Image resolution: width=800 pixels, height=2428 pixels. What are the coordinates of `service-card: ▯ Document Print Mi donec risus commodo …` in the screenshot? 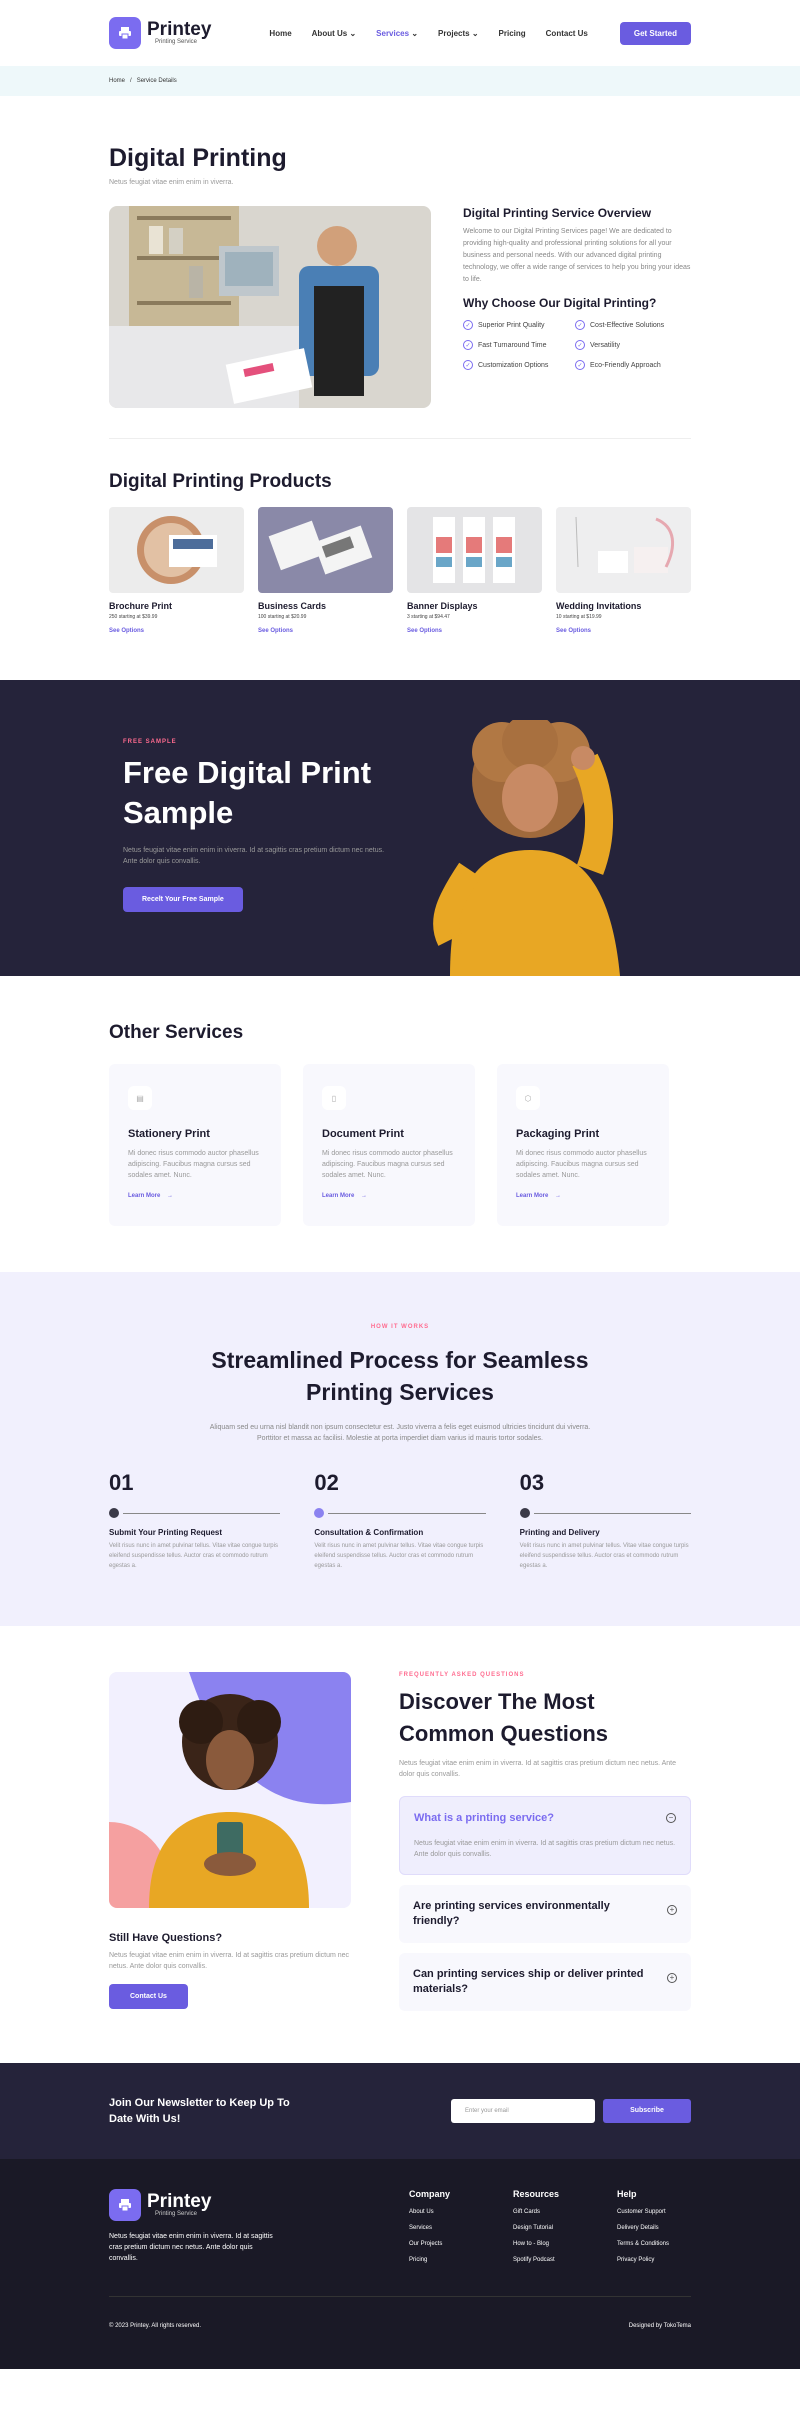 It's located at (389, 1145).